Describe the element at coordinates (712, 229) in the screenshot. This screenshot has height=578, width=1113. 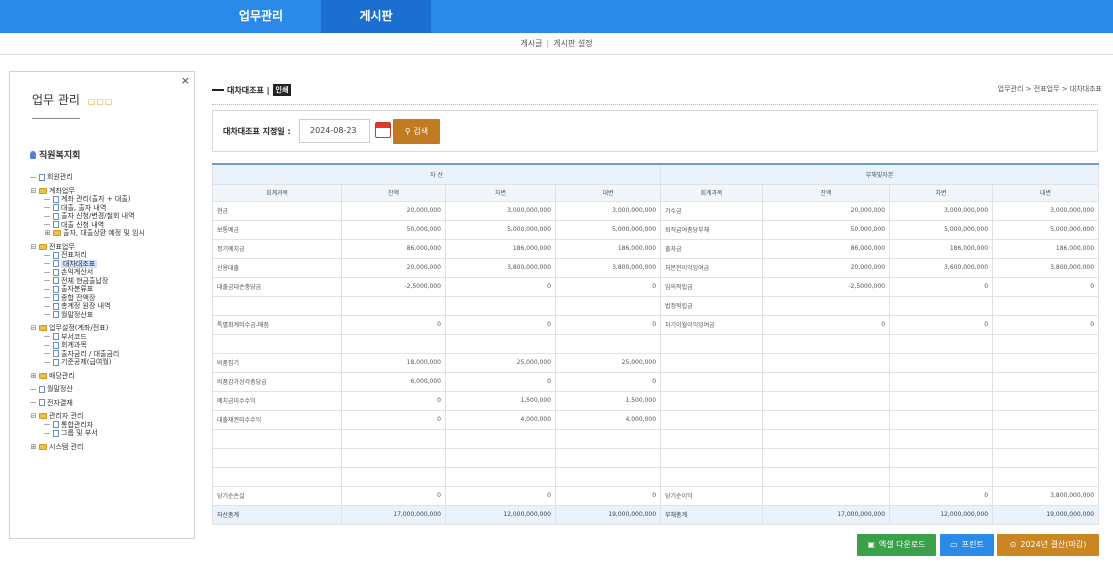
I see `account-cell: 퇴직급여충당부채` at that location.